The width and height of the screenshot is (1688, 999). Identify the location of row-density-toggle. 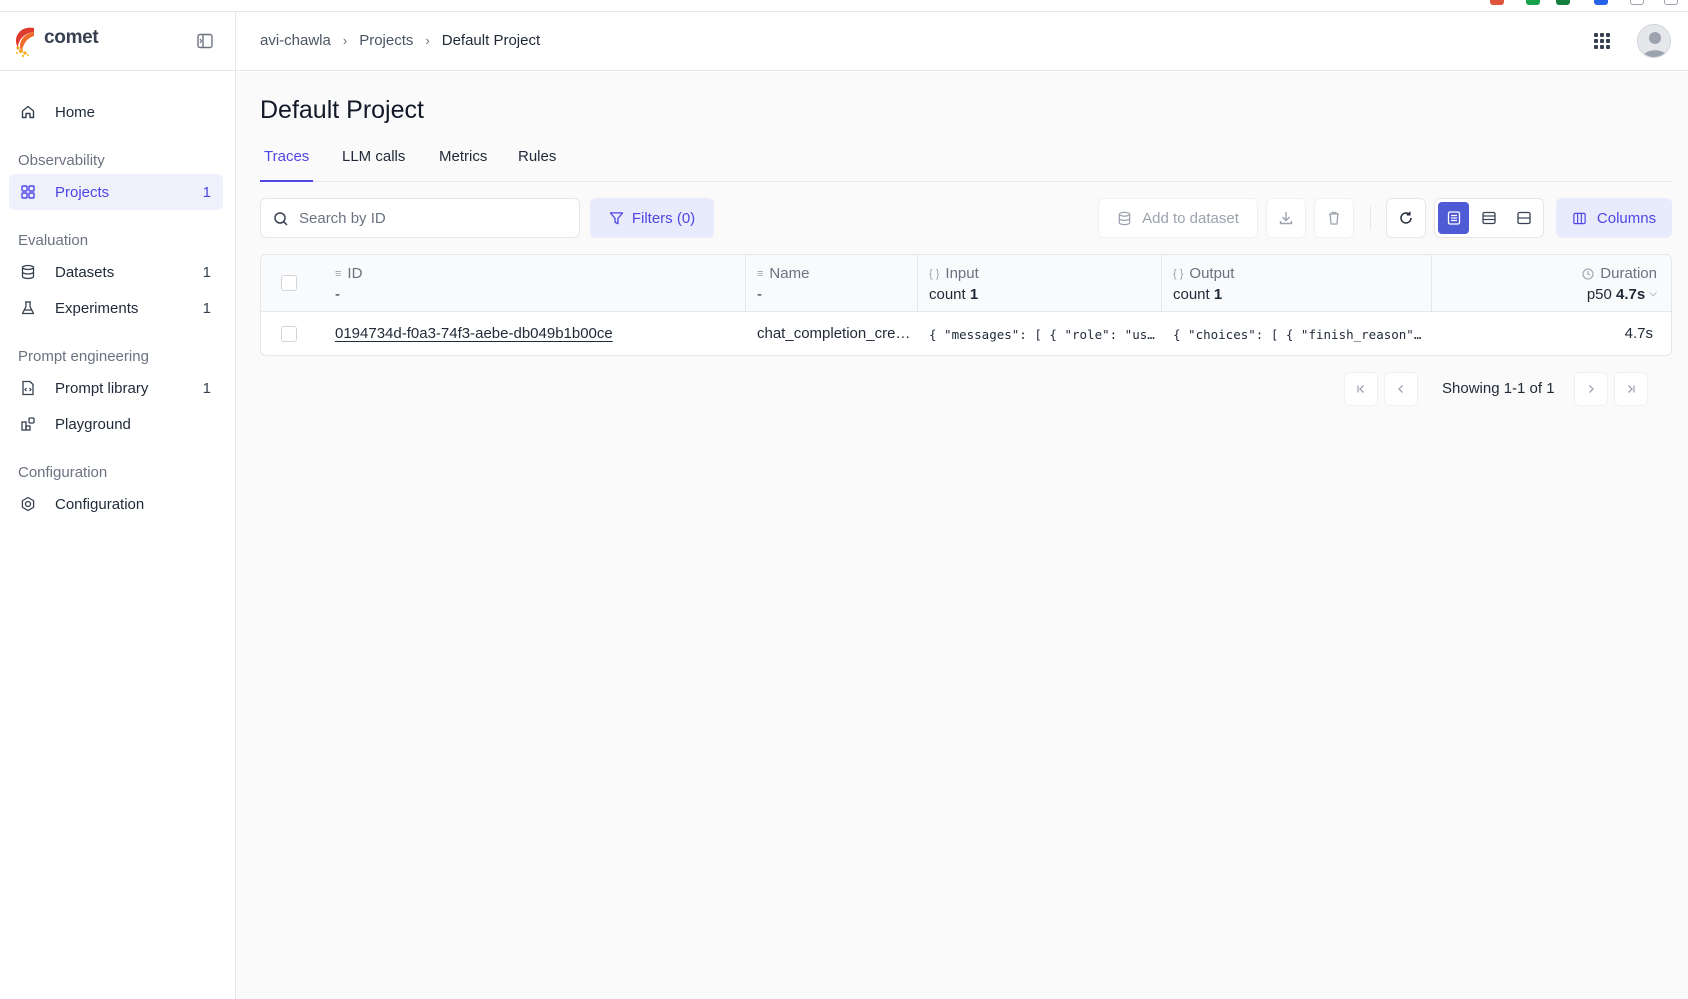
(1489, 218).